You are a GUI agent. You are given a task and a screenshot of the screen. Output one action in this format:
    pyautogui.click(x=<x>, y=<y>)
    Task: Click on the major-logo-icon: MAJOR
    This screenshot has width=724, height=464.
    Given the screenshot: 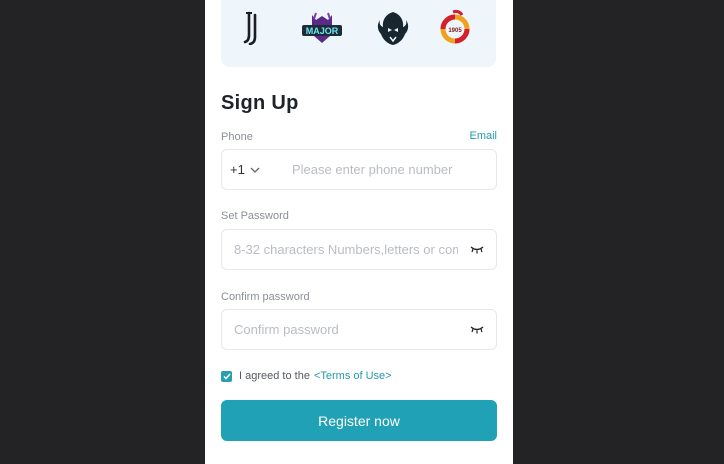 What is the action you would take?
    pyautogui.click(x=322, y=28)
    